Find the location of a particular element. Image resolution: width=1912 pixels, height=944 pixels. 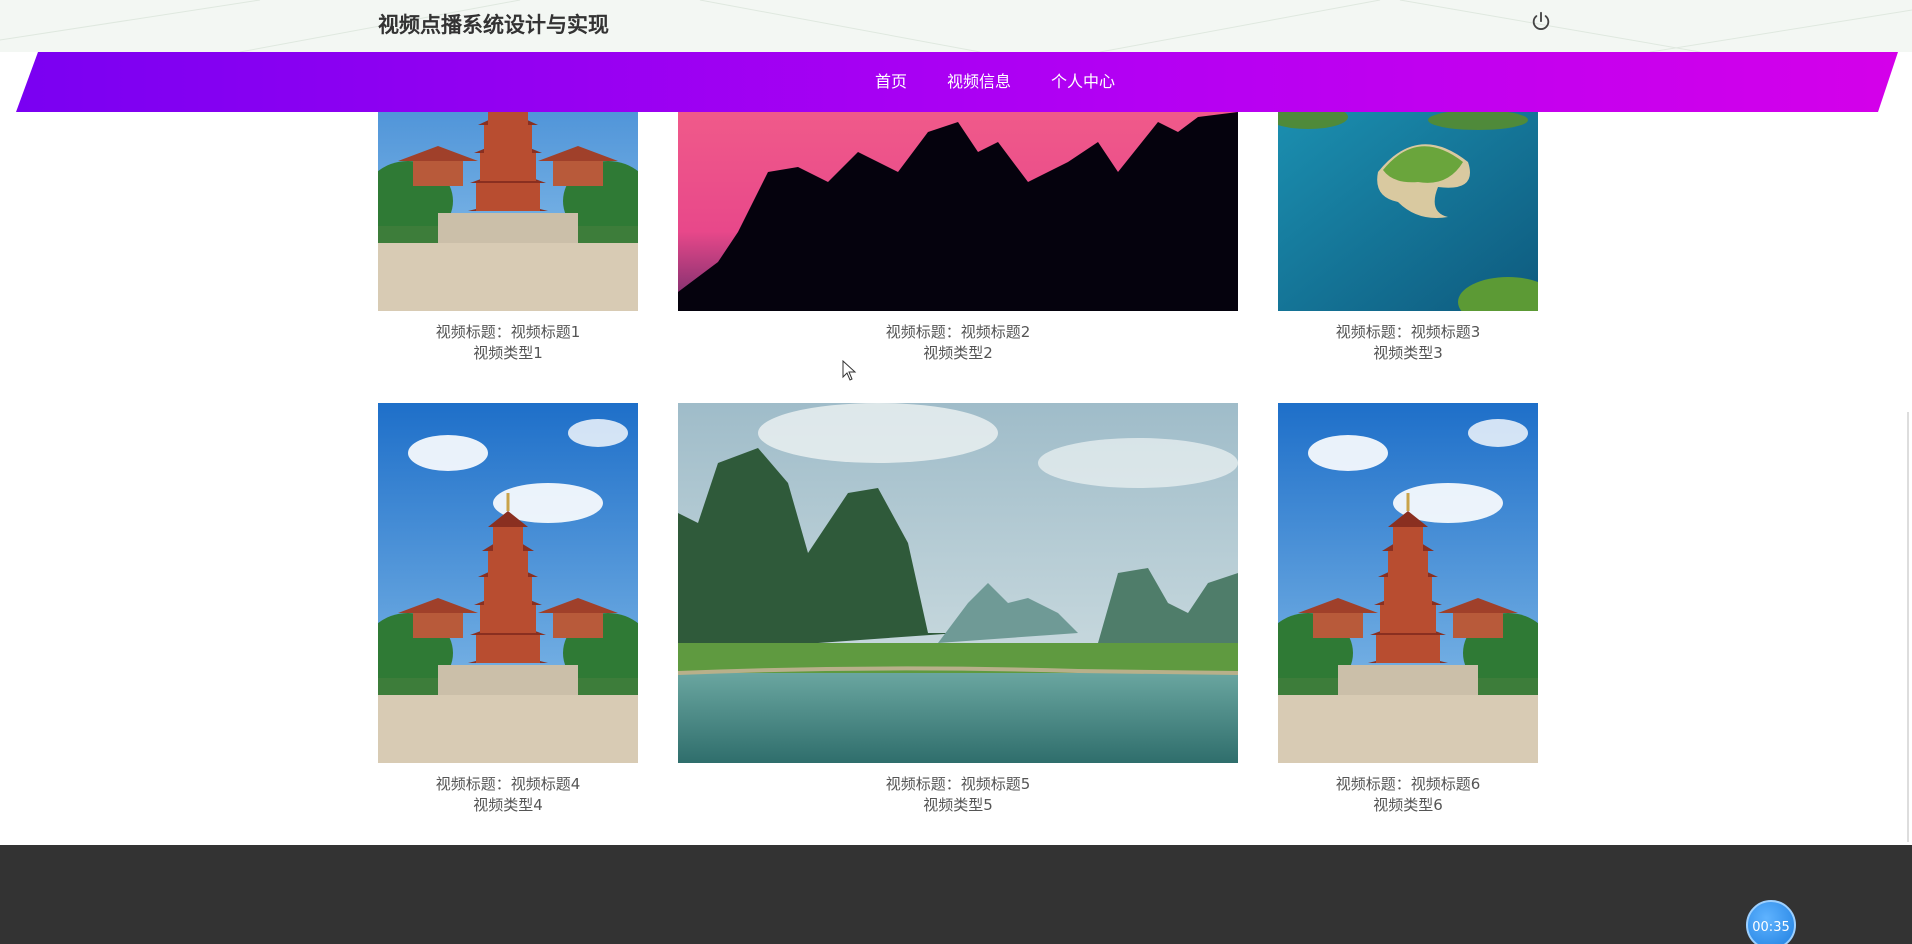

background-pattern is located at coordinates (956, 26).